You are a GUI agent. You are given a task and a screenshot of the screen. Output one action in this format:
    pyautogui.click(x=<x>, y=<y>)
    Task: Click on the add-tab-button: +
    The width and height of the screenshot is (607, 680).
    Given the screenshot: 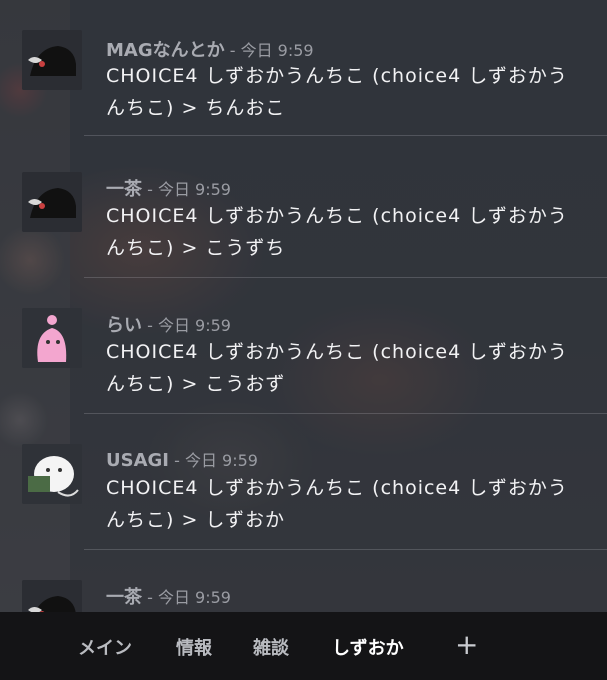 What is the action you would take?
    pyautogui.click(x=466, y=644)
    